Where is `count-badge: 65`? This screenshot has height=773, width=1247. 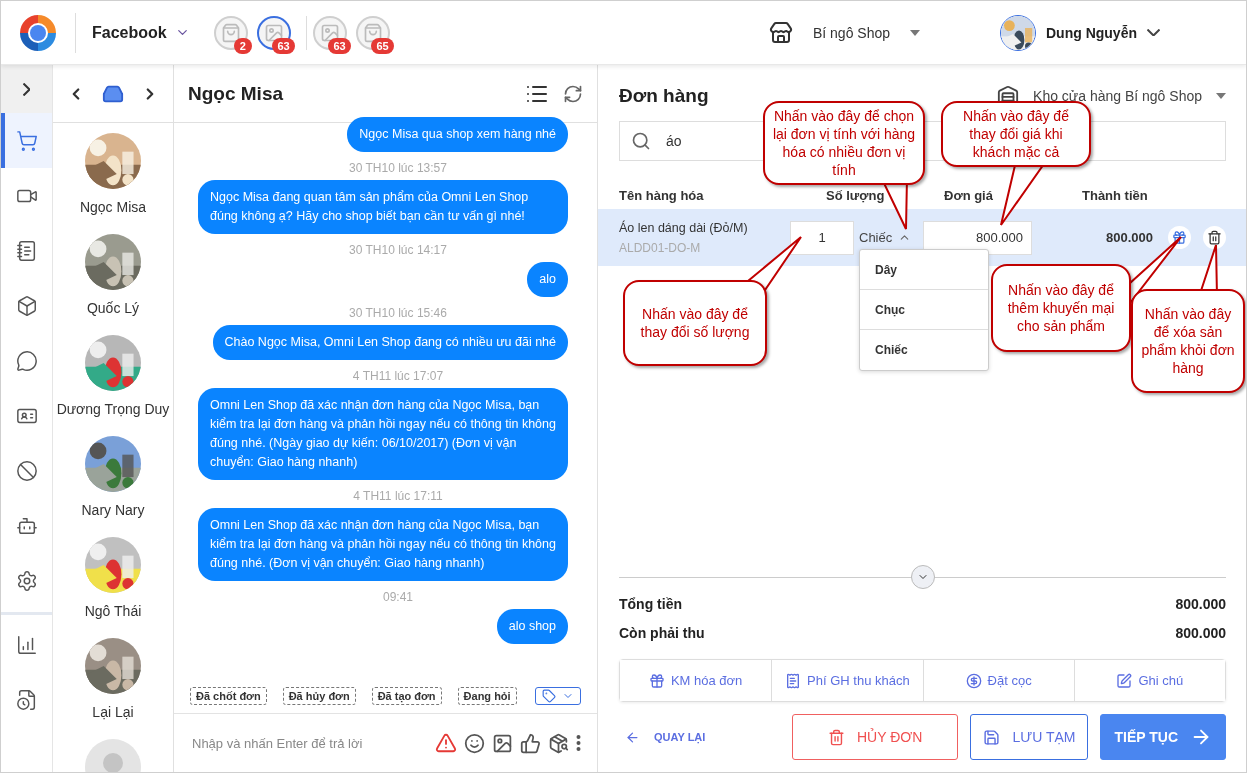
count-badge: 65 is located at coordinates (382, 45).